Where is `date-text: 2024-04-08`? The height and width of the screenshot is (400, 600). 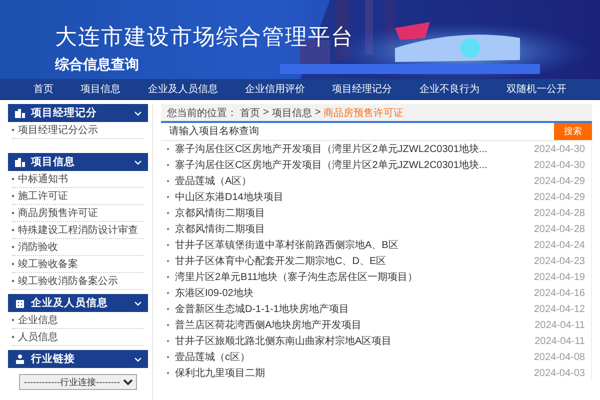 date-text: 2024-04-08 is located at coordinates (559, 357).